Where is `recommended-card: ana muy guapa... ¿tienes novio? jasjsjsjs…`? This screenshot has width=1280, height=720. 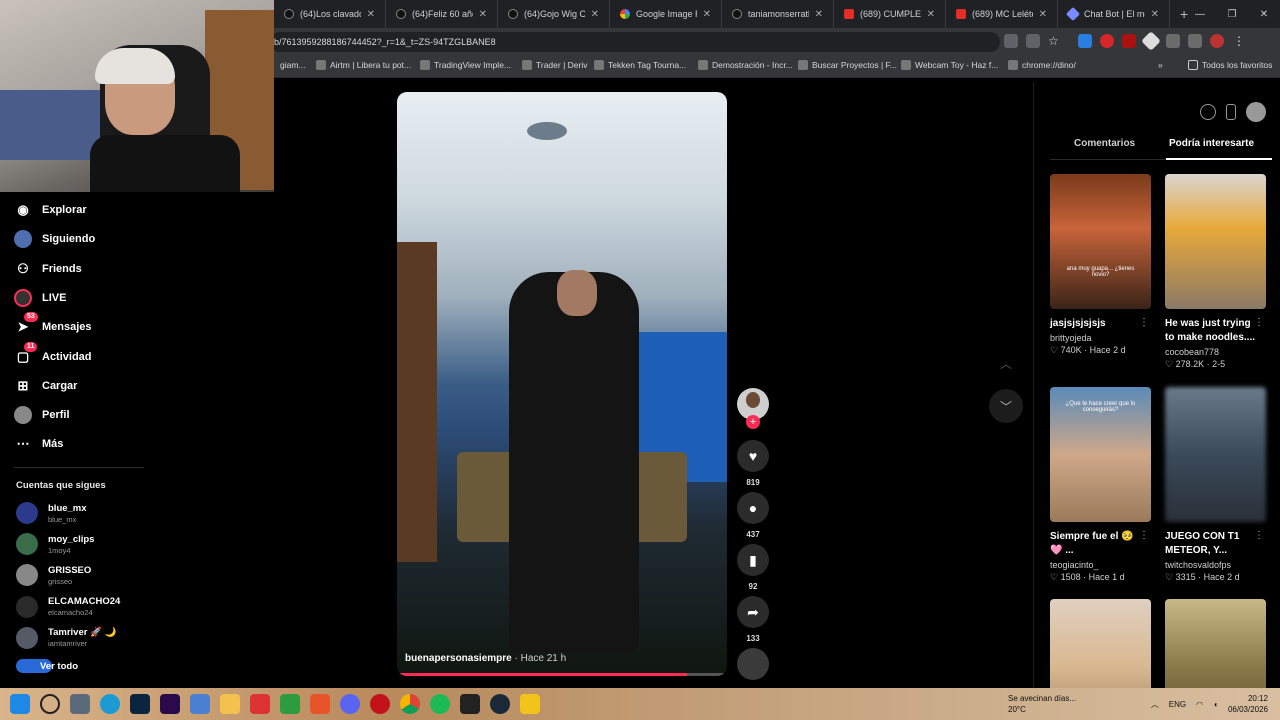 recommended-card: ana muy guapa... ¿tienes novio? jasjsjsjs… is located at coordinates (1100, 265).